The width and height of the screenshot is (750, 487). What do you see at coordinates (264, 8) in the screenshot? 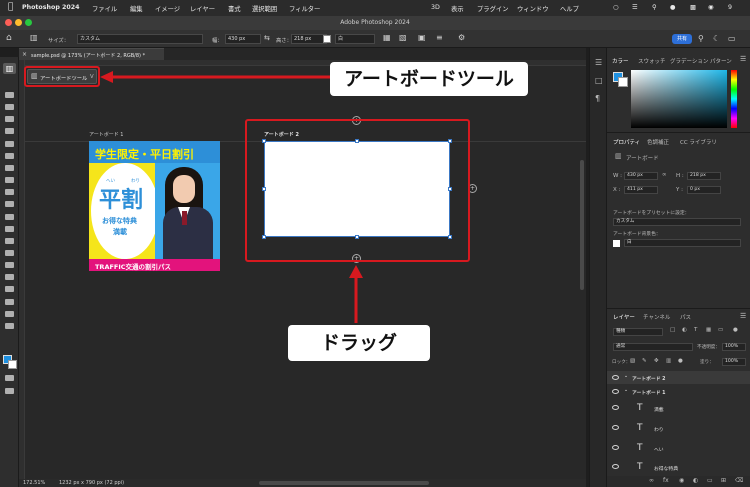
I see `menu-select: 選択範囲` at bounding box center [264, 8].